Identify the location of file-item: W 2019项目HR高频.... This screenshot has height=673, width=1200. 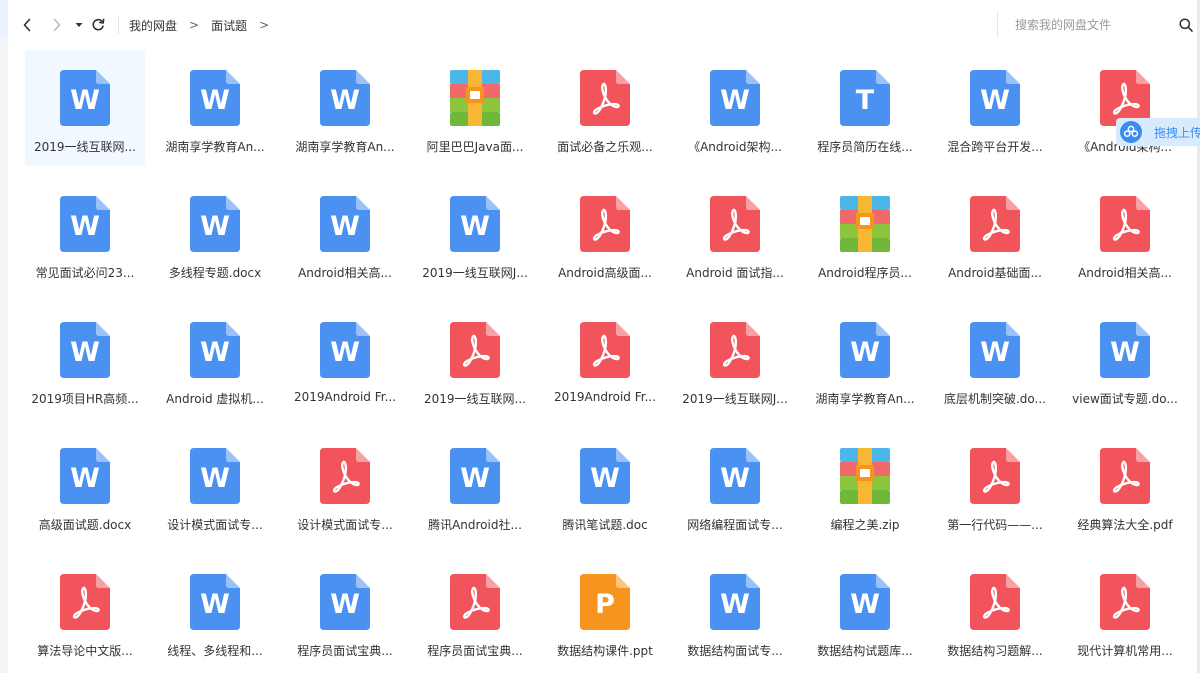
(85, 360).